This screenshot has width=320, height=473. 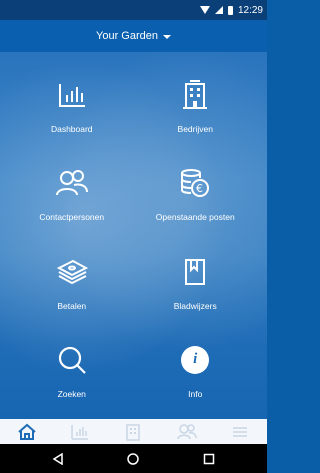 I want to click on recents-square-icon, so click(x=209, y=458).